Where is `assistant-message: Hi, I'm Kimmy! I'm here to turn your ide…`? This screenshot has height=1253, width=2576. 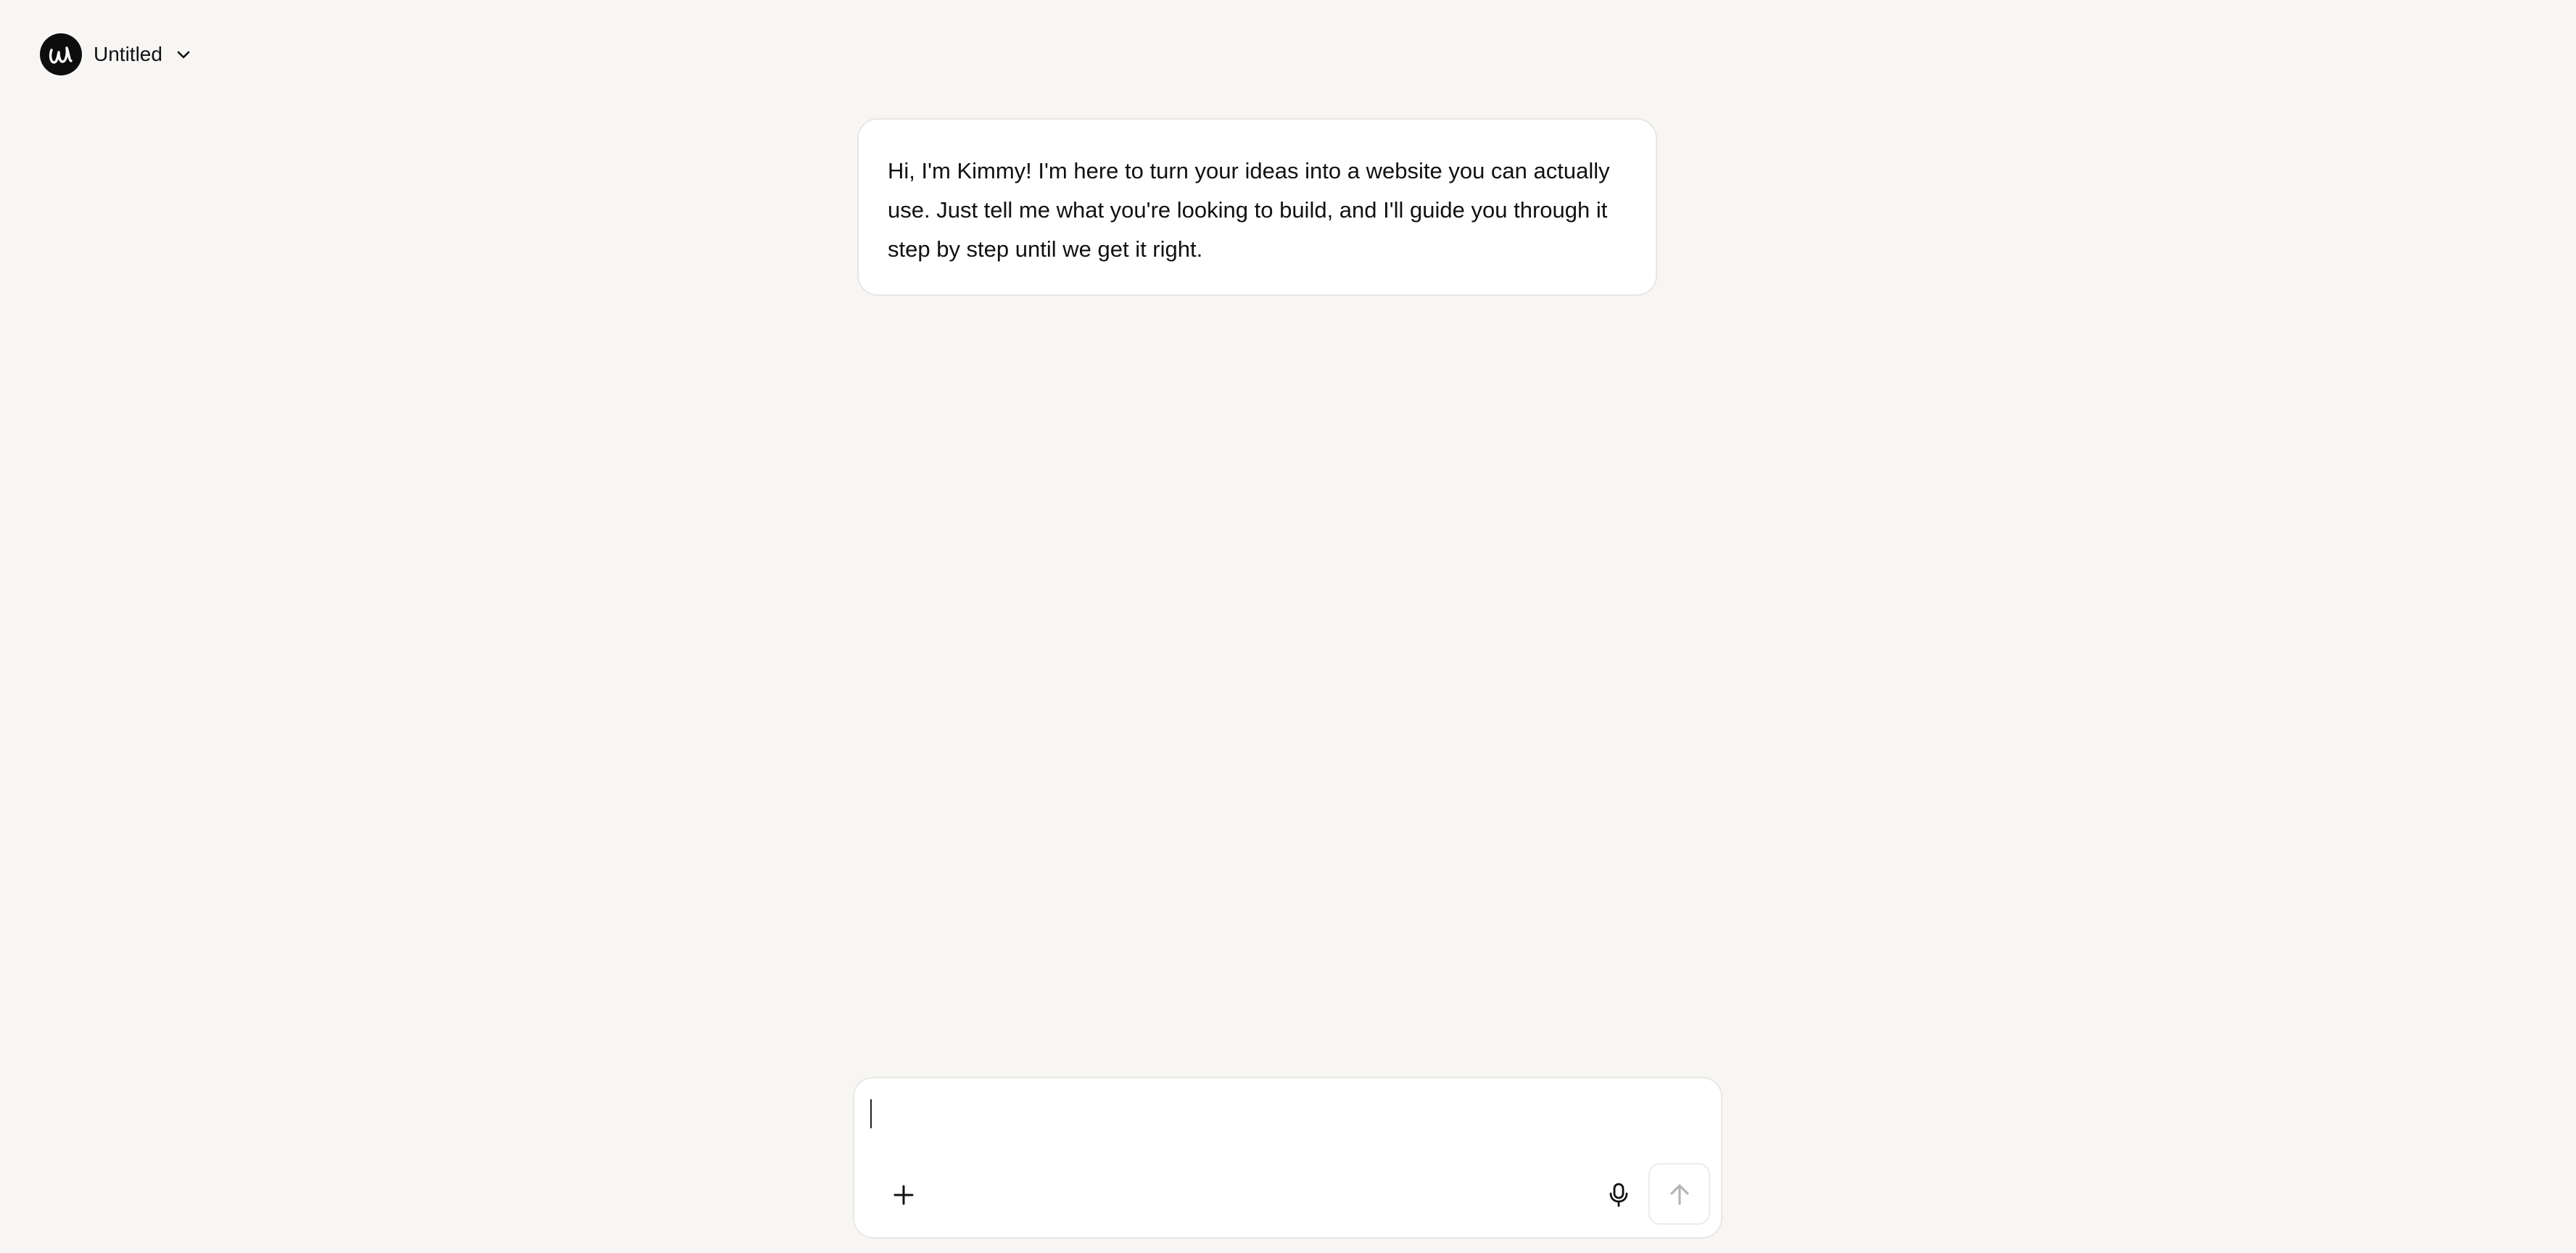
assistant-message: Hi, I'm Kimmy! I'm here to turn your ide… is located at coordinates (1257, 207).